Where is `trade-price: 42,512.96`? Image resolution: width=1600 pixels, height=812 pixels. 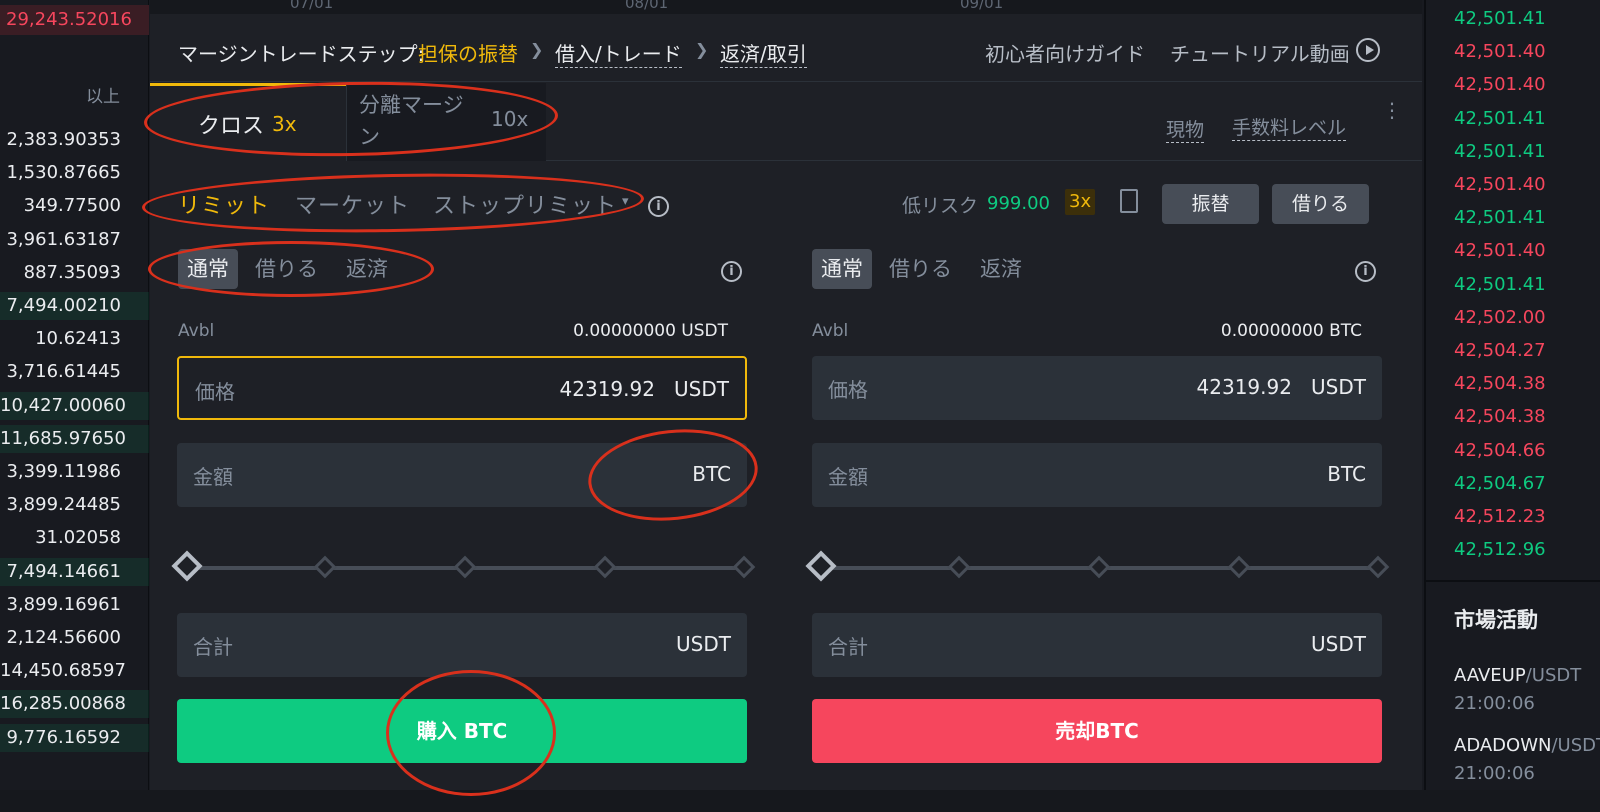
trade-price: 42,512.96 is located at coordinates (1500, 550).